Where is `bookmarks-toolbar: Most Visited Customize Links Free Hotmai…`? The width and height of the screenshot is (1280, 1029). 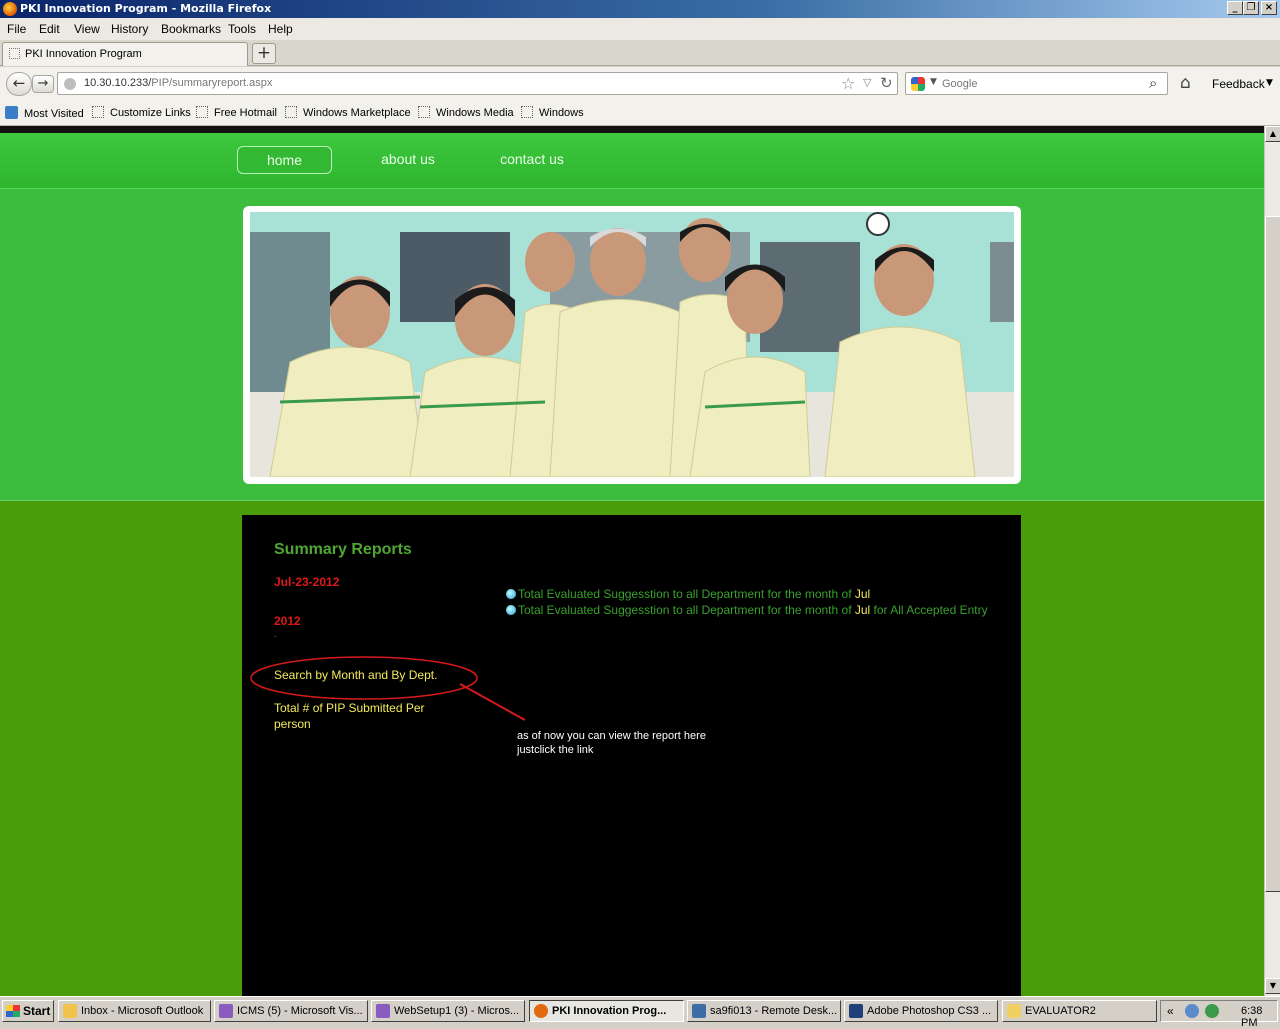 bookmarks-toolbar: Most Visited Customize Links Free Hotmai… is located at coordinates (640, 113).